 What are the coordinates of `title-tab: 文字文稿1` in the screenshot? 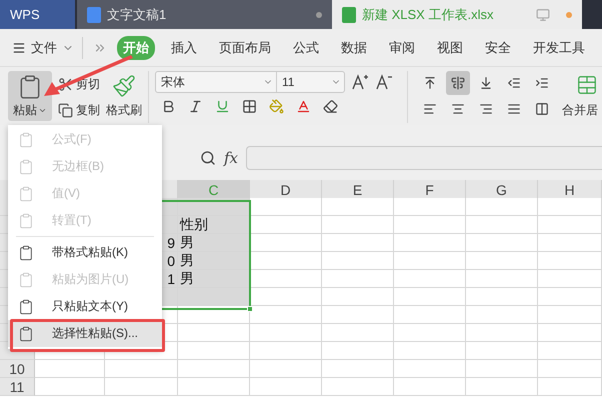 It's located at (204, 14).